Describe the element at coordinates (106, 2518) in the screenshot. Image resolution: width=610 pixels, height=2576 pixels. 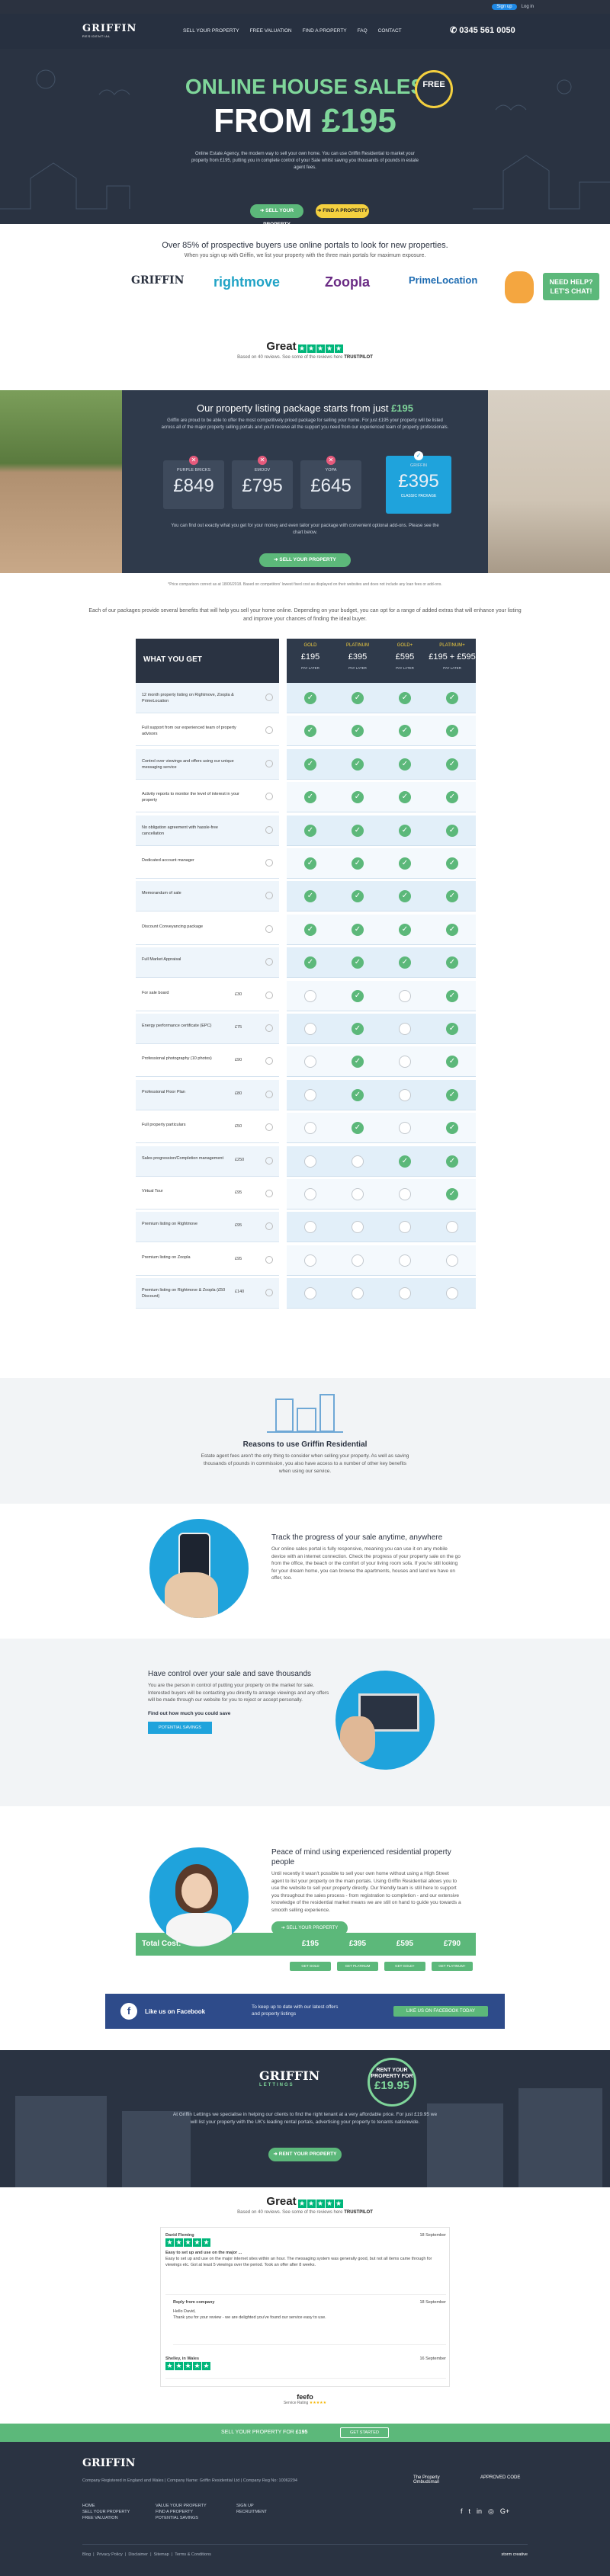
I see `footer-link: FREE VALUATION` at that location.